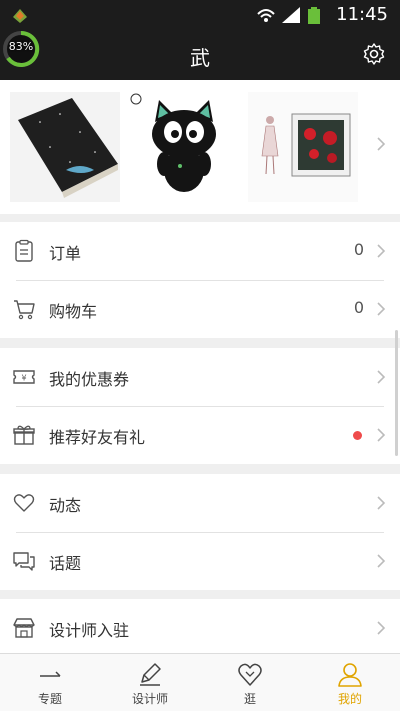 The height and width of the screenshot is (711, 400). Describe the element at coordinates (49, 699) in the screenshot. I see `tab-label: 专题` at that location.